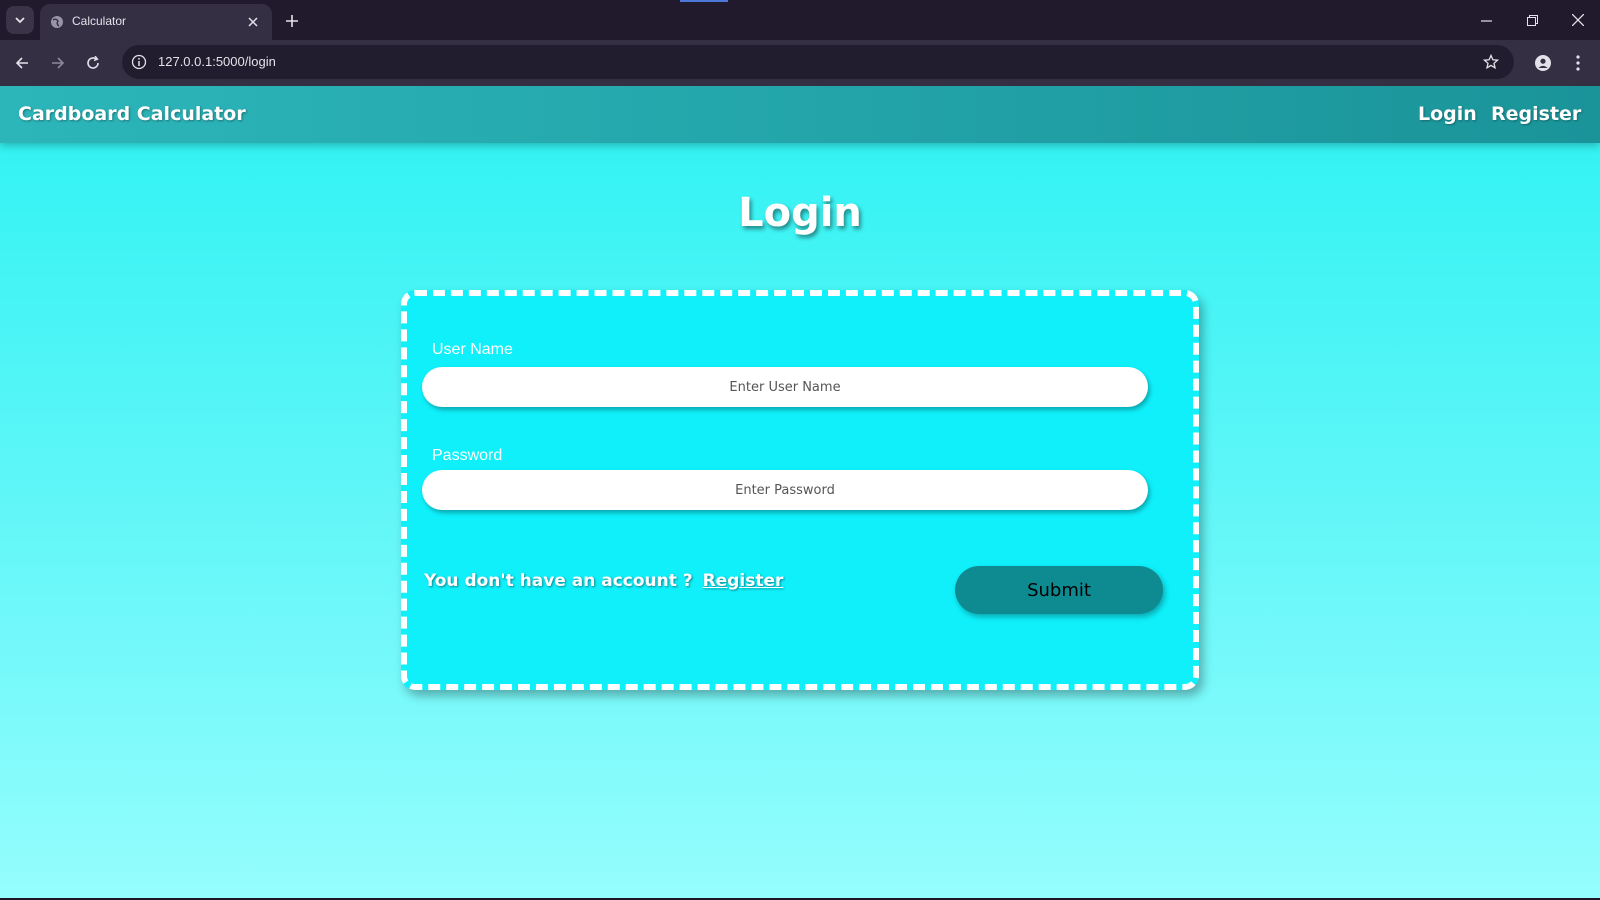 The width and height of the screenshot is (1600, 900). What do you see at coordinates (800, 20) in the screenshot?
I see `tab-strip: Calculator` at bounding box center [800, 20].